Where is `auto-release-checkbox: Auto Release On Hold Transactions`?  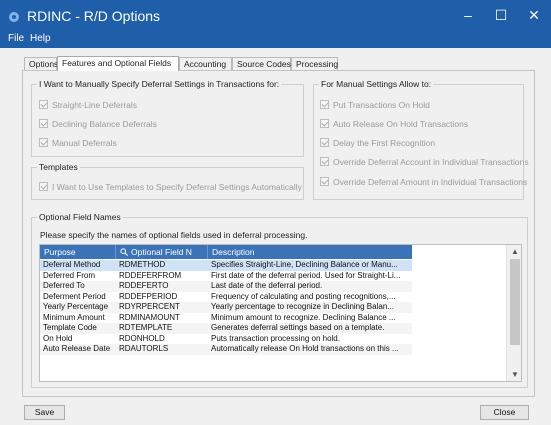 auto-release-checkbox: Auto Release On Hold Transactions is located at coordinates (394, 124).